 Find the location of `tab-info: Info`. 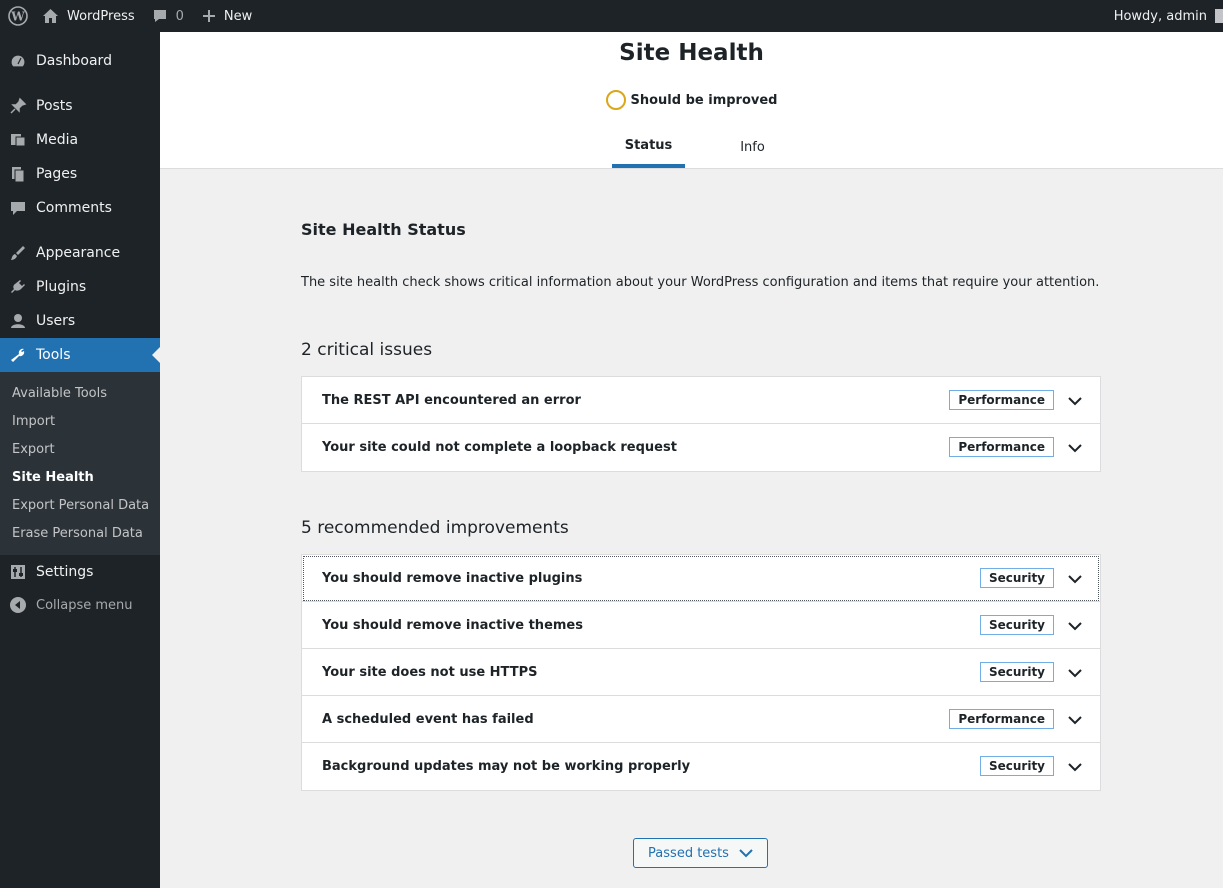

tab-info: Info is located at coordinates (752, 147).